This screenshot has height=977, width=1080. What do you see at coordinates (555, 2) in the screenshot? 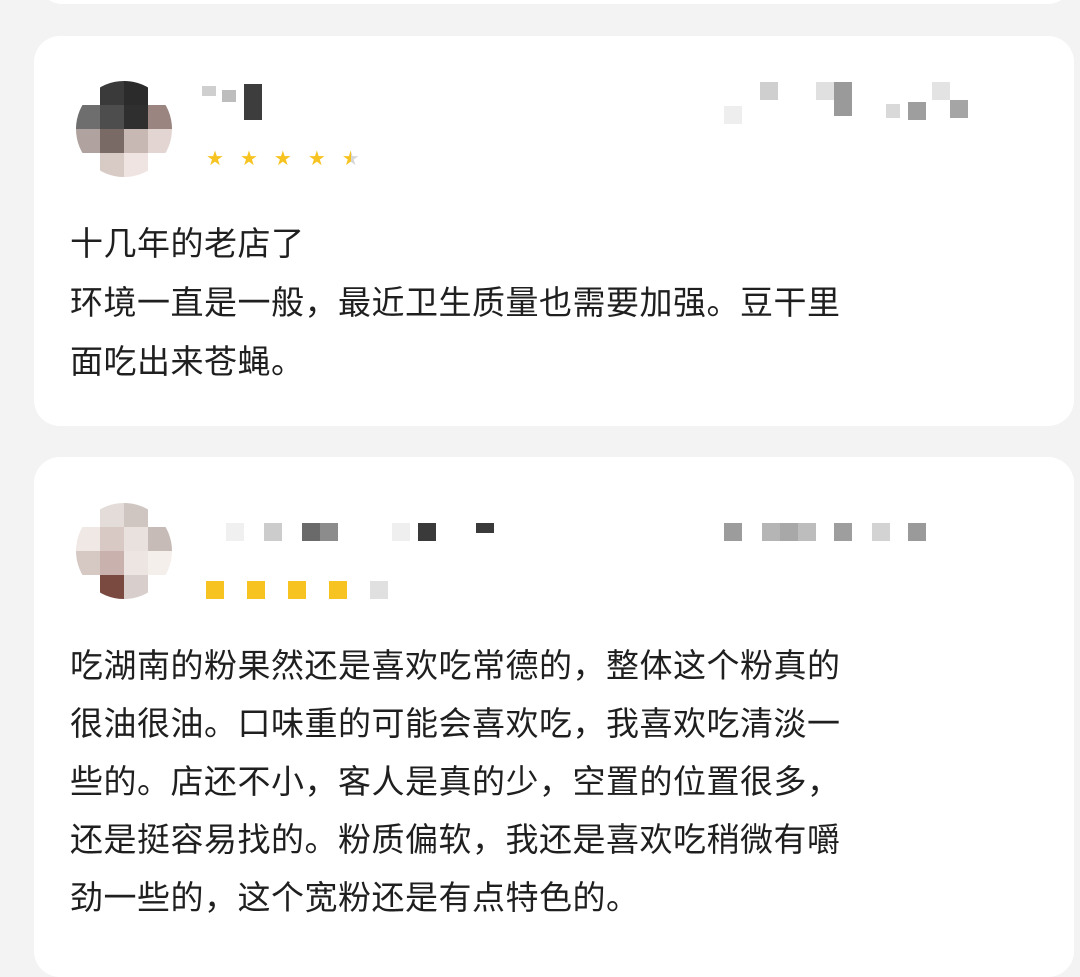
I see `previous-card-edge` at bounding box center [555, 2].